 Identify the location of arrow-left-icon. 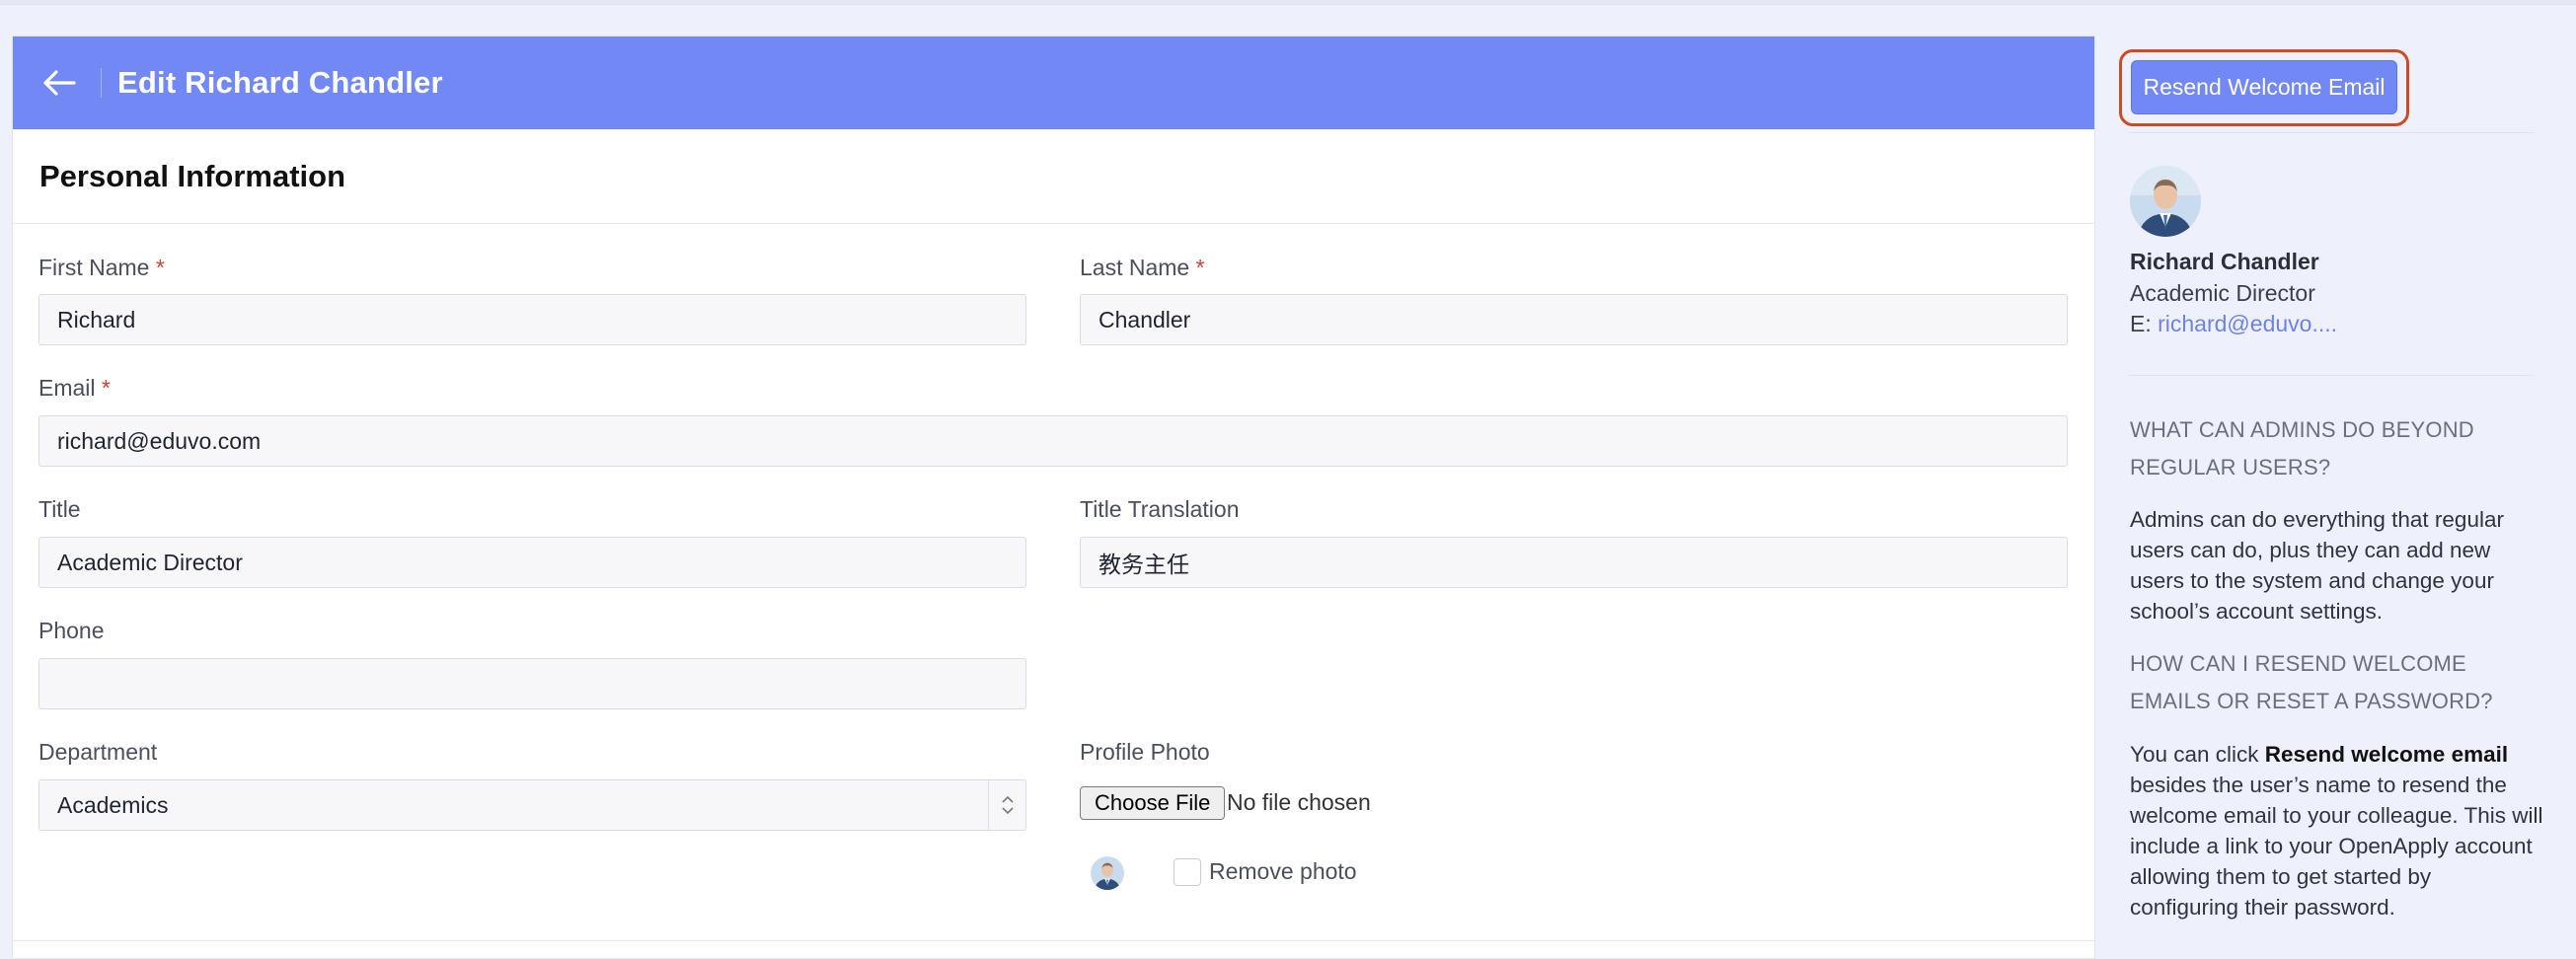
(59, 83).